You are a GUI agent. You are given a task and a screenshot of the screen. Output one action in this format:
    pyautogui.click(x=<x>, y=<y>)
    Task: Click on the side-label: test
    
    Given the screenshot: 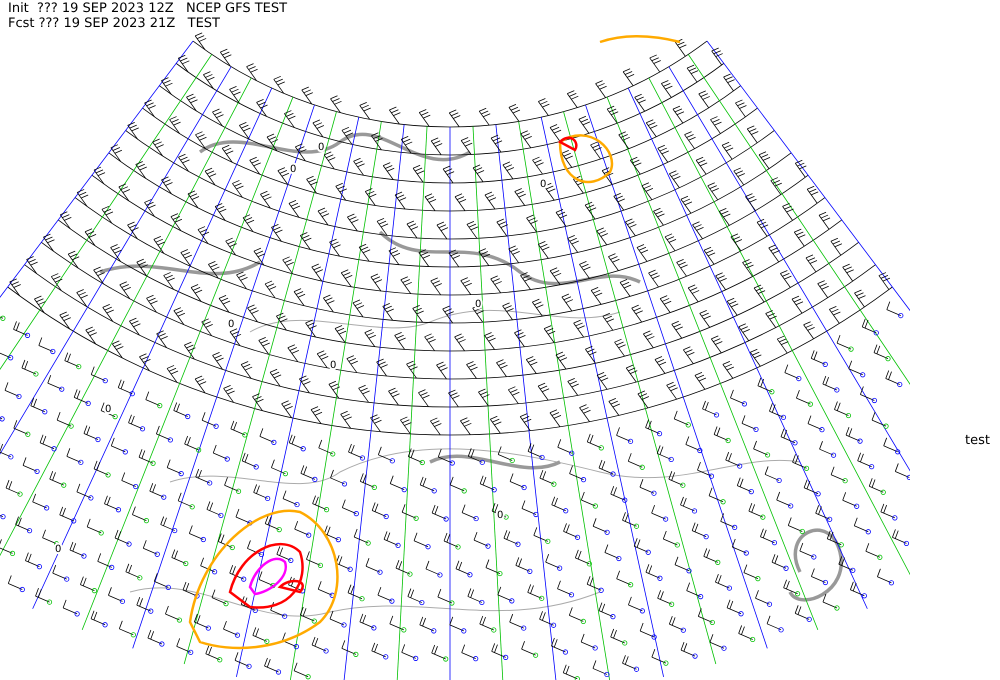 What is the action you would take?
    pyautogui.click(x=977, y=441)
    